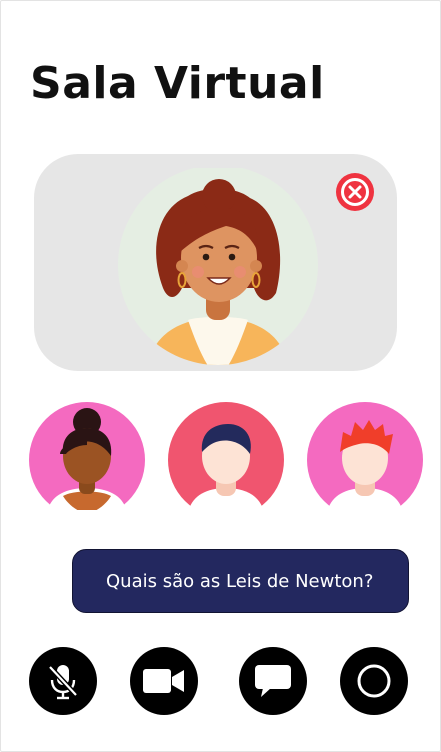 This screenshot has height=752, width=441. I want to click on record-button, so click(374, 681).